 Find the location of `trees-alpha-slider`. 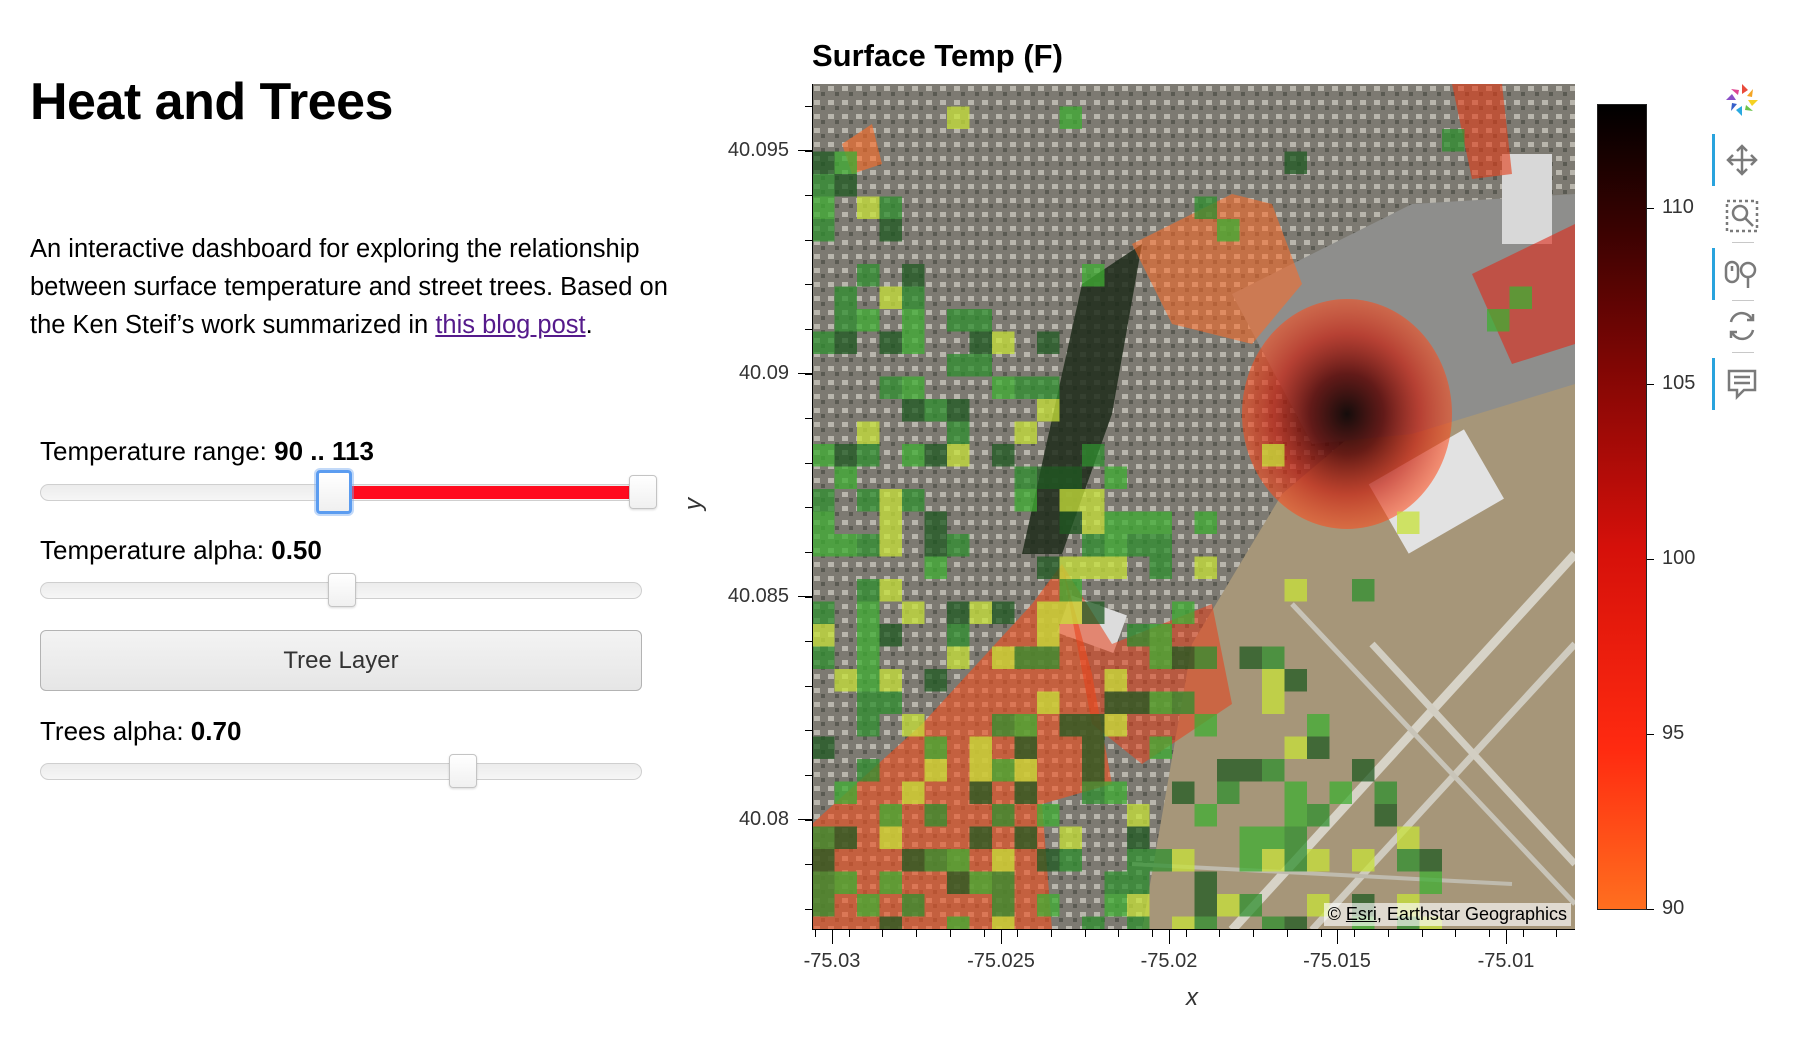

trees-alpha-slider is located at coordinates (341, 771).